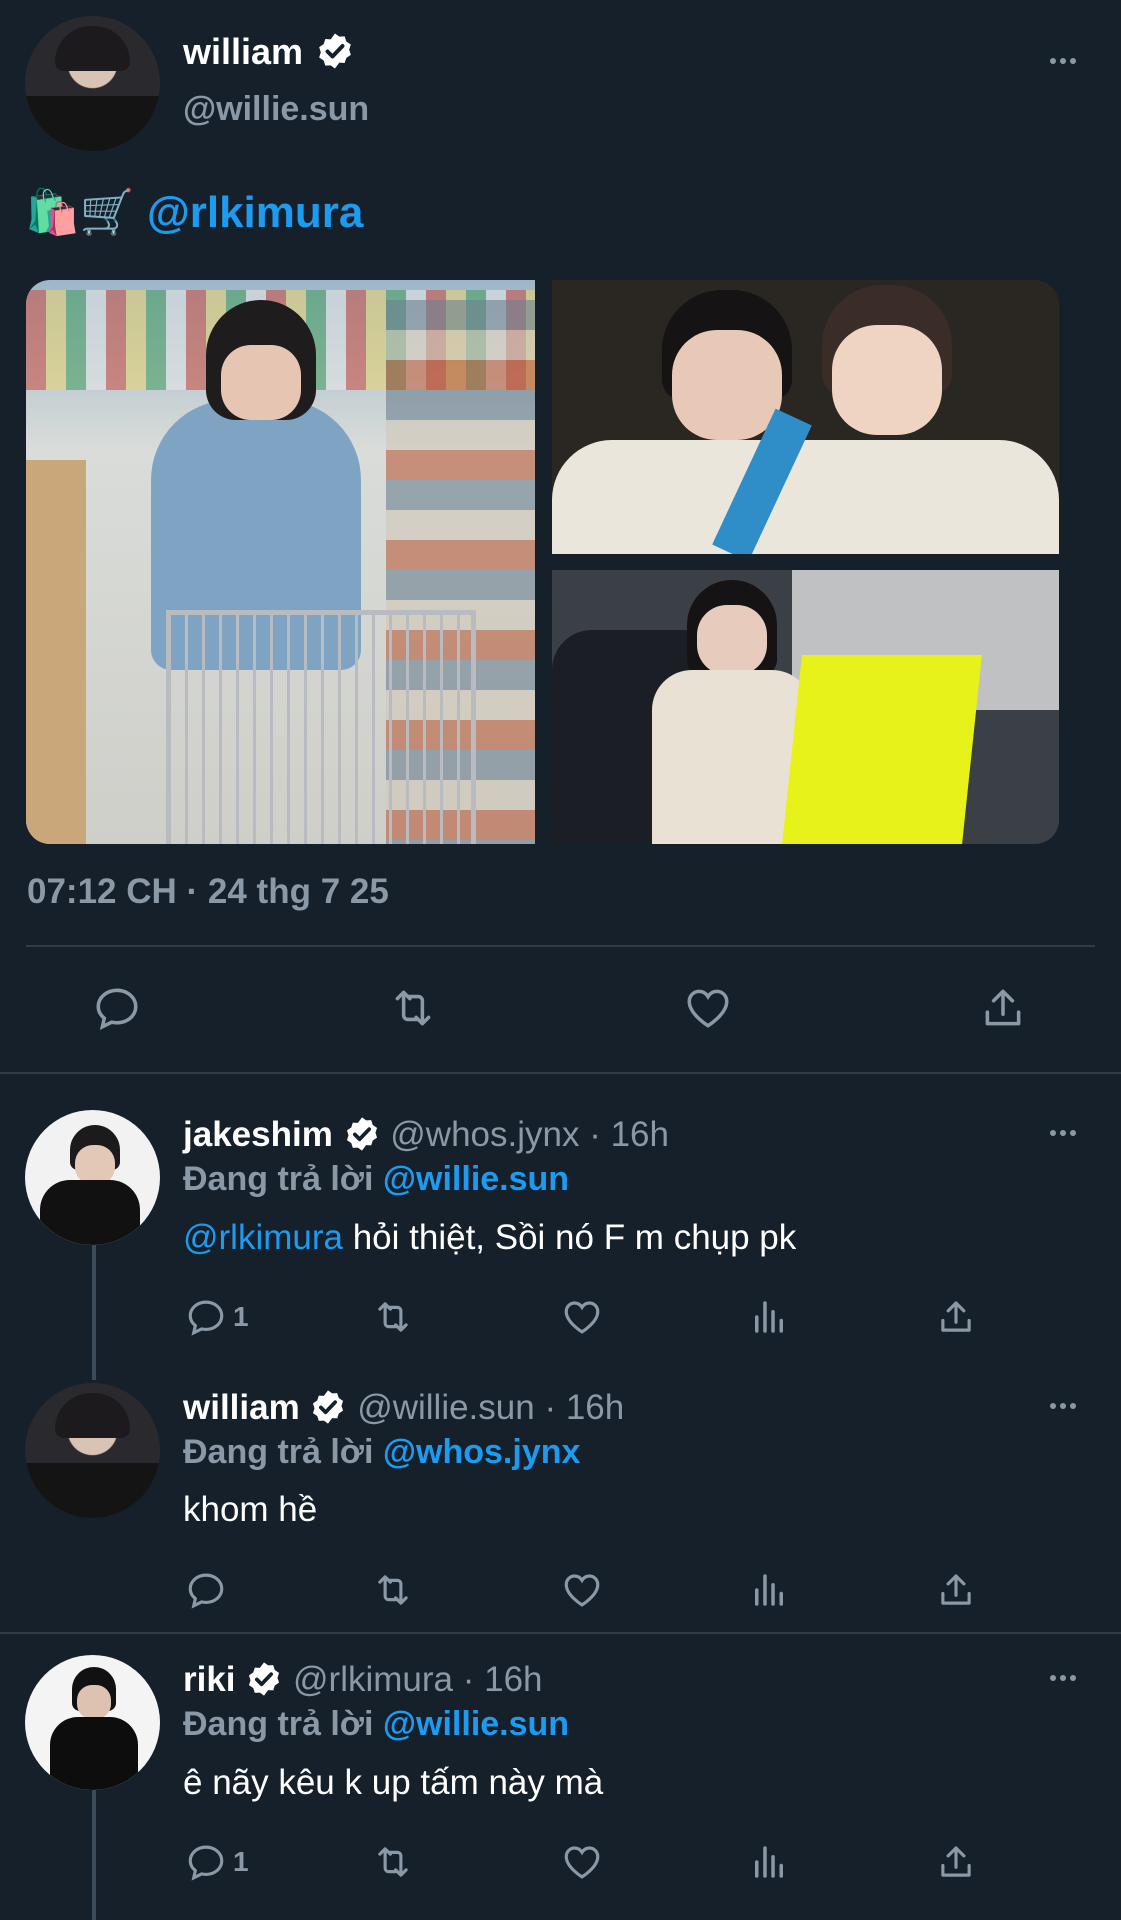 The image size is (1121, 1920). What do you see at coordinates (80, 212) in the screenshot?
I see `tweet-emojis: 🛍️🛒` at bounding box center [80, 212].